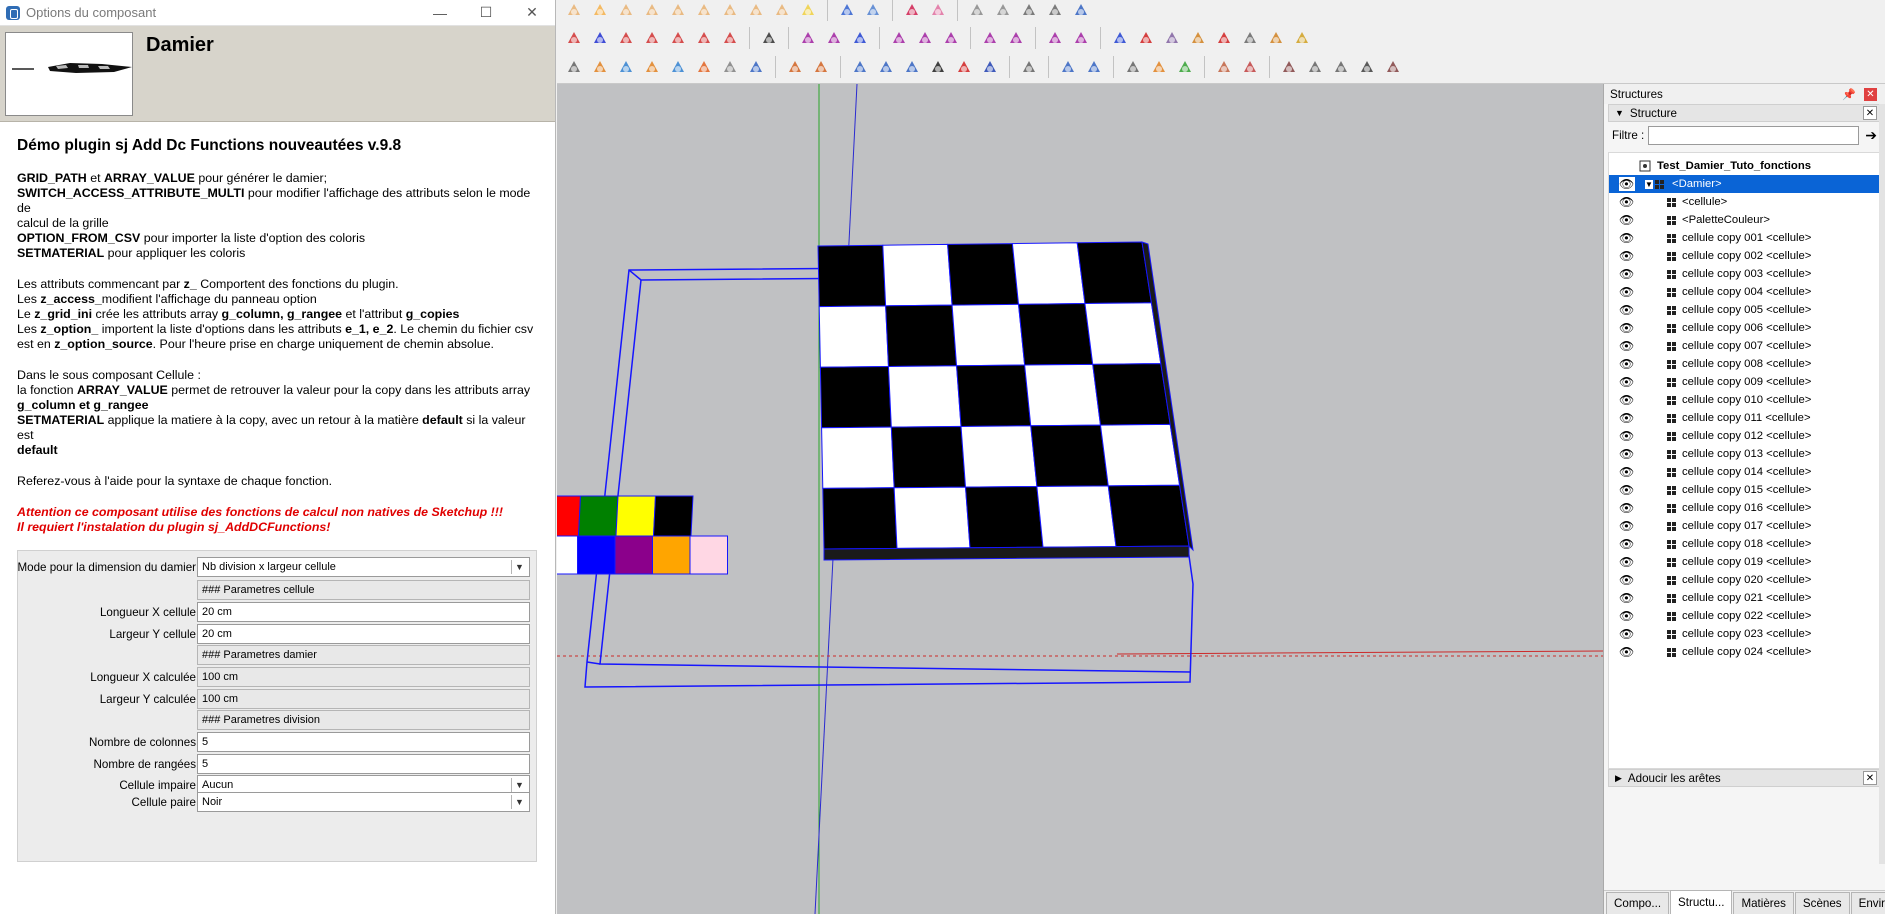  Describe the element at coordinates (808, 38) in the screenshot. I see `curve-icon` at that location.